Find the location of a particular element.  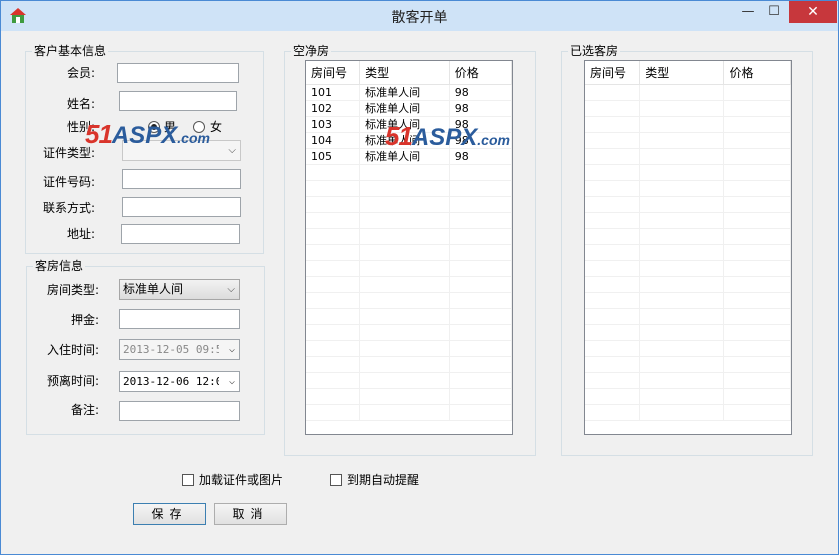

id-number-input is located at coordinates (181, 179).